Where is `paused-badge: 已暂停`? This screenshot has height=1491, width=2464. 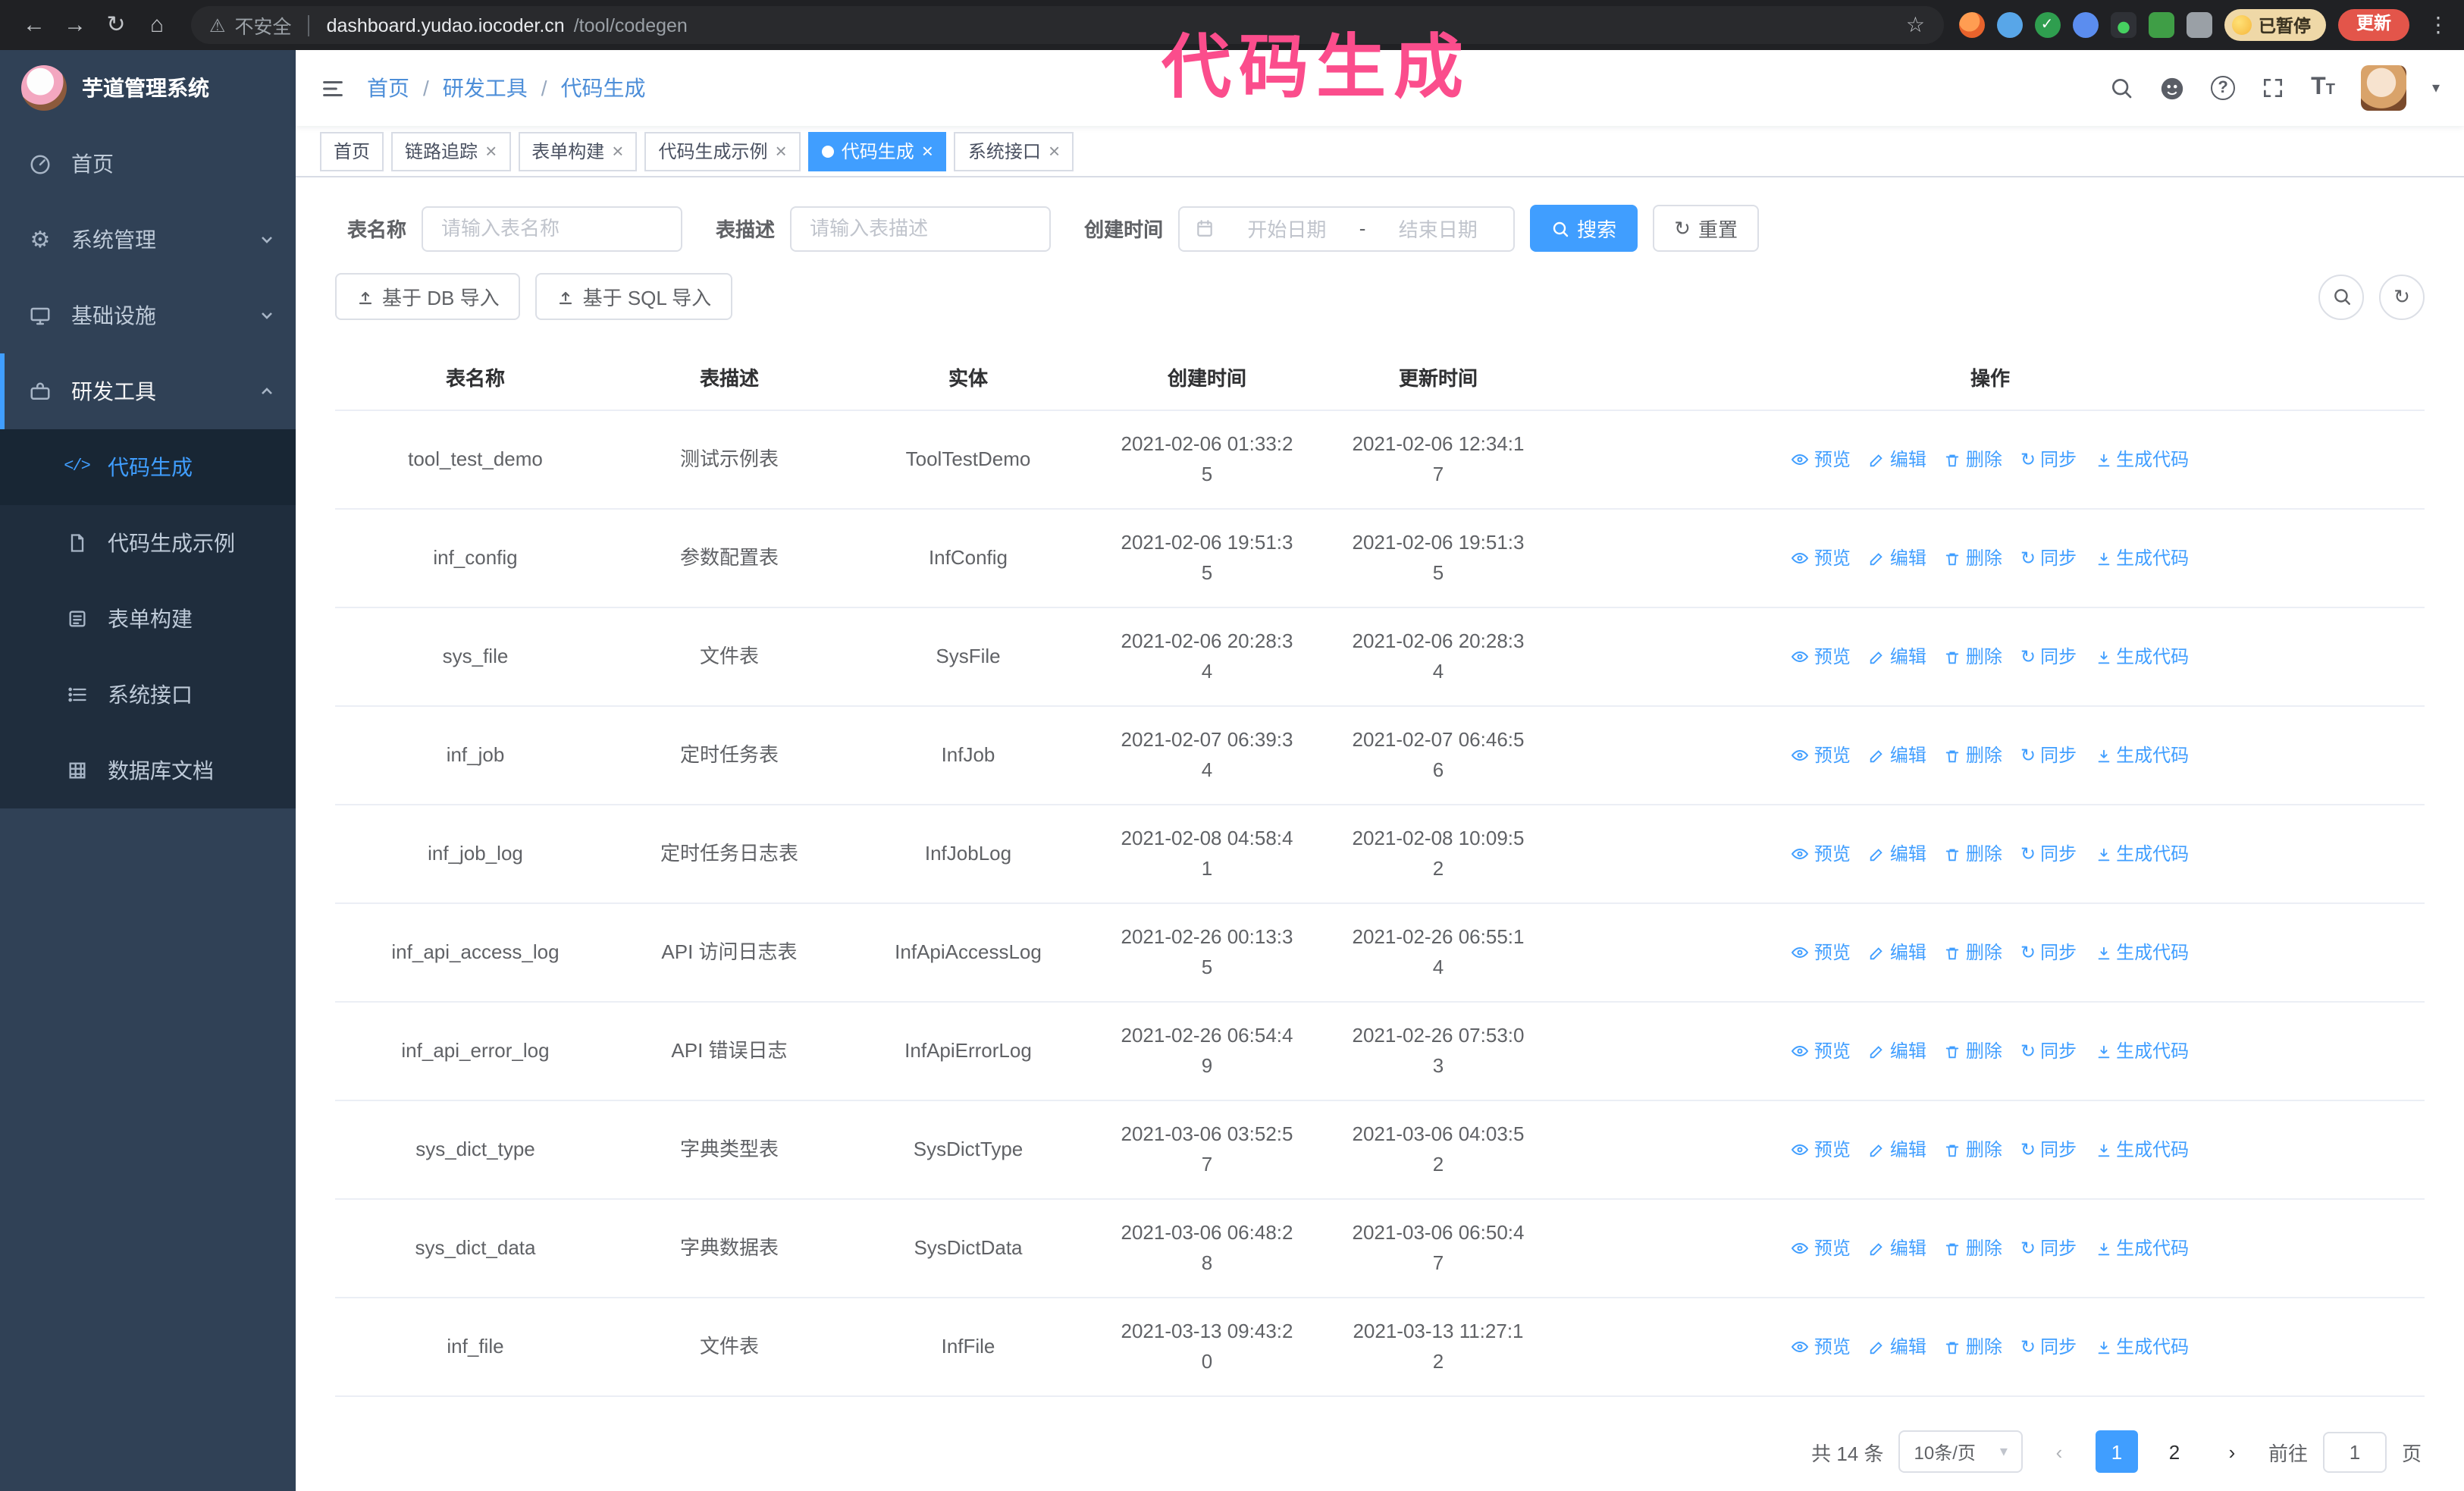 paused-badge: 已暂停 is located at coordinates (2275, 25).